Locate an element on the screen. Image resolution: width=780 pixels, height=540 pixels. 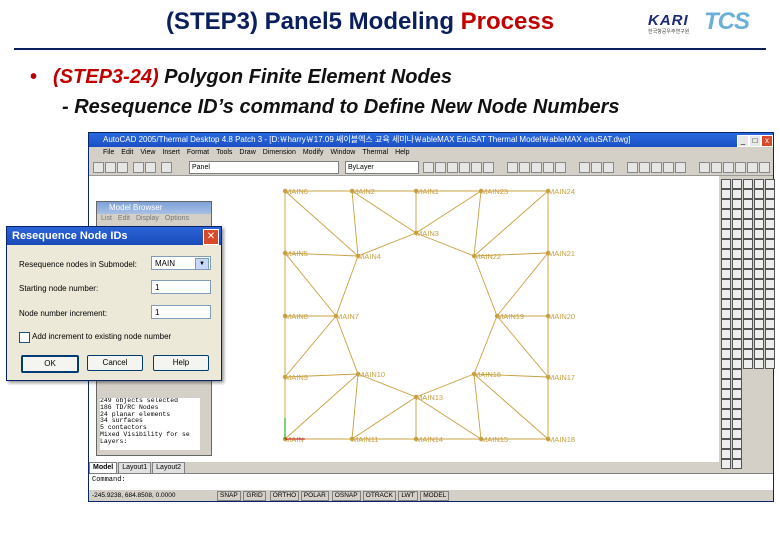
cancel-button: Cancel is located at coordinates (115, 363).